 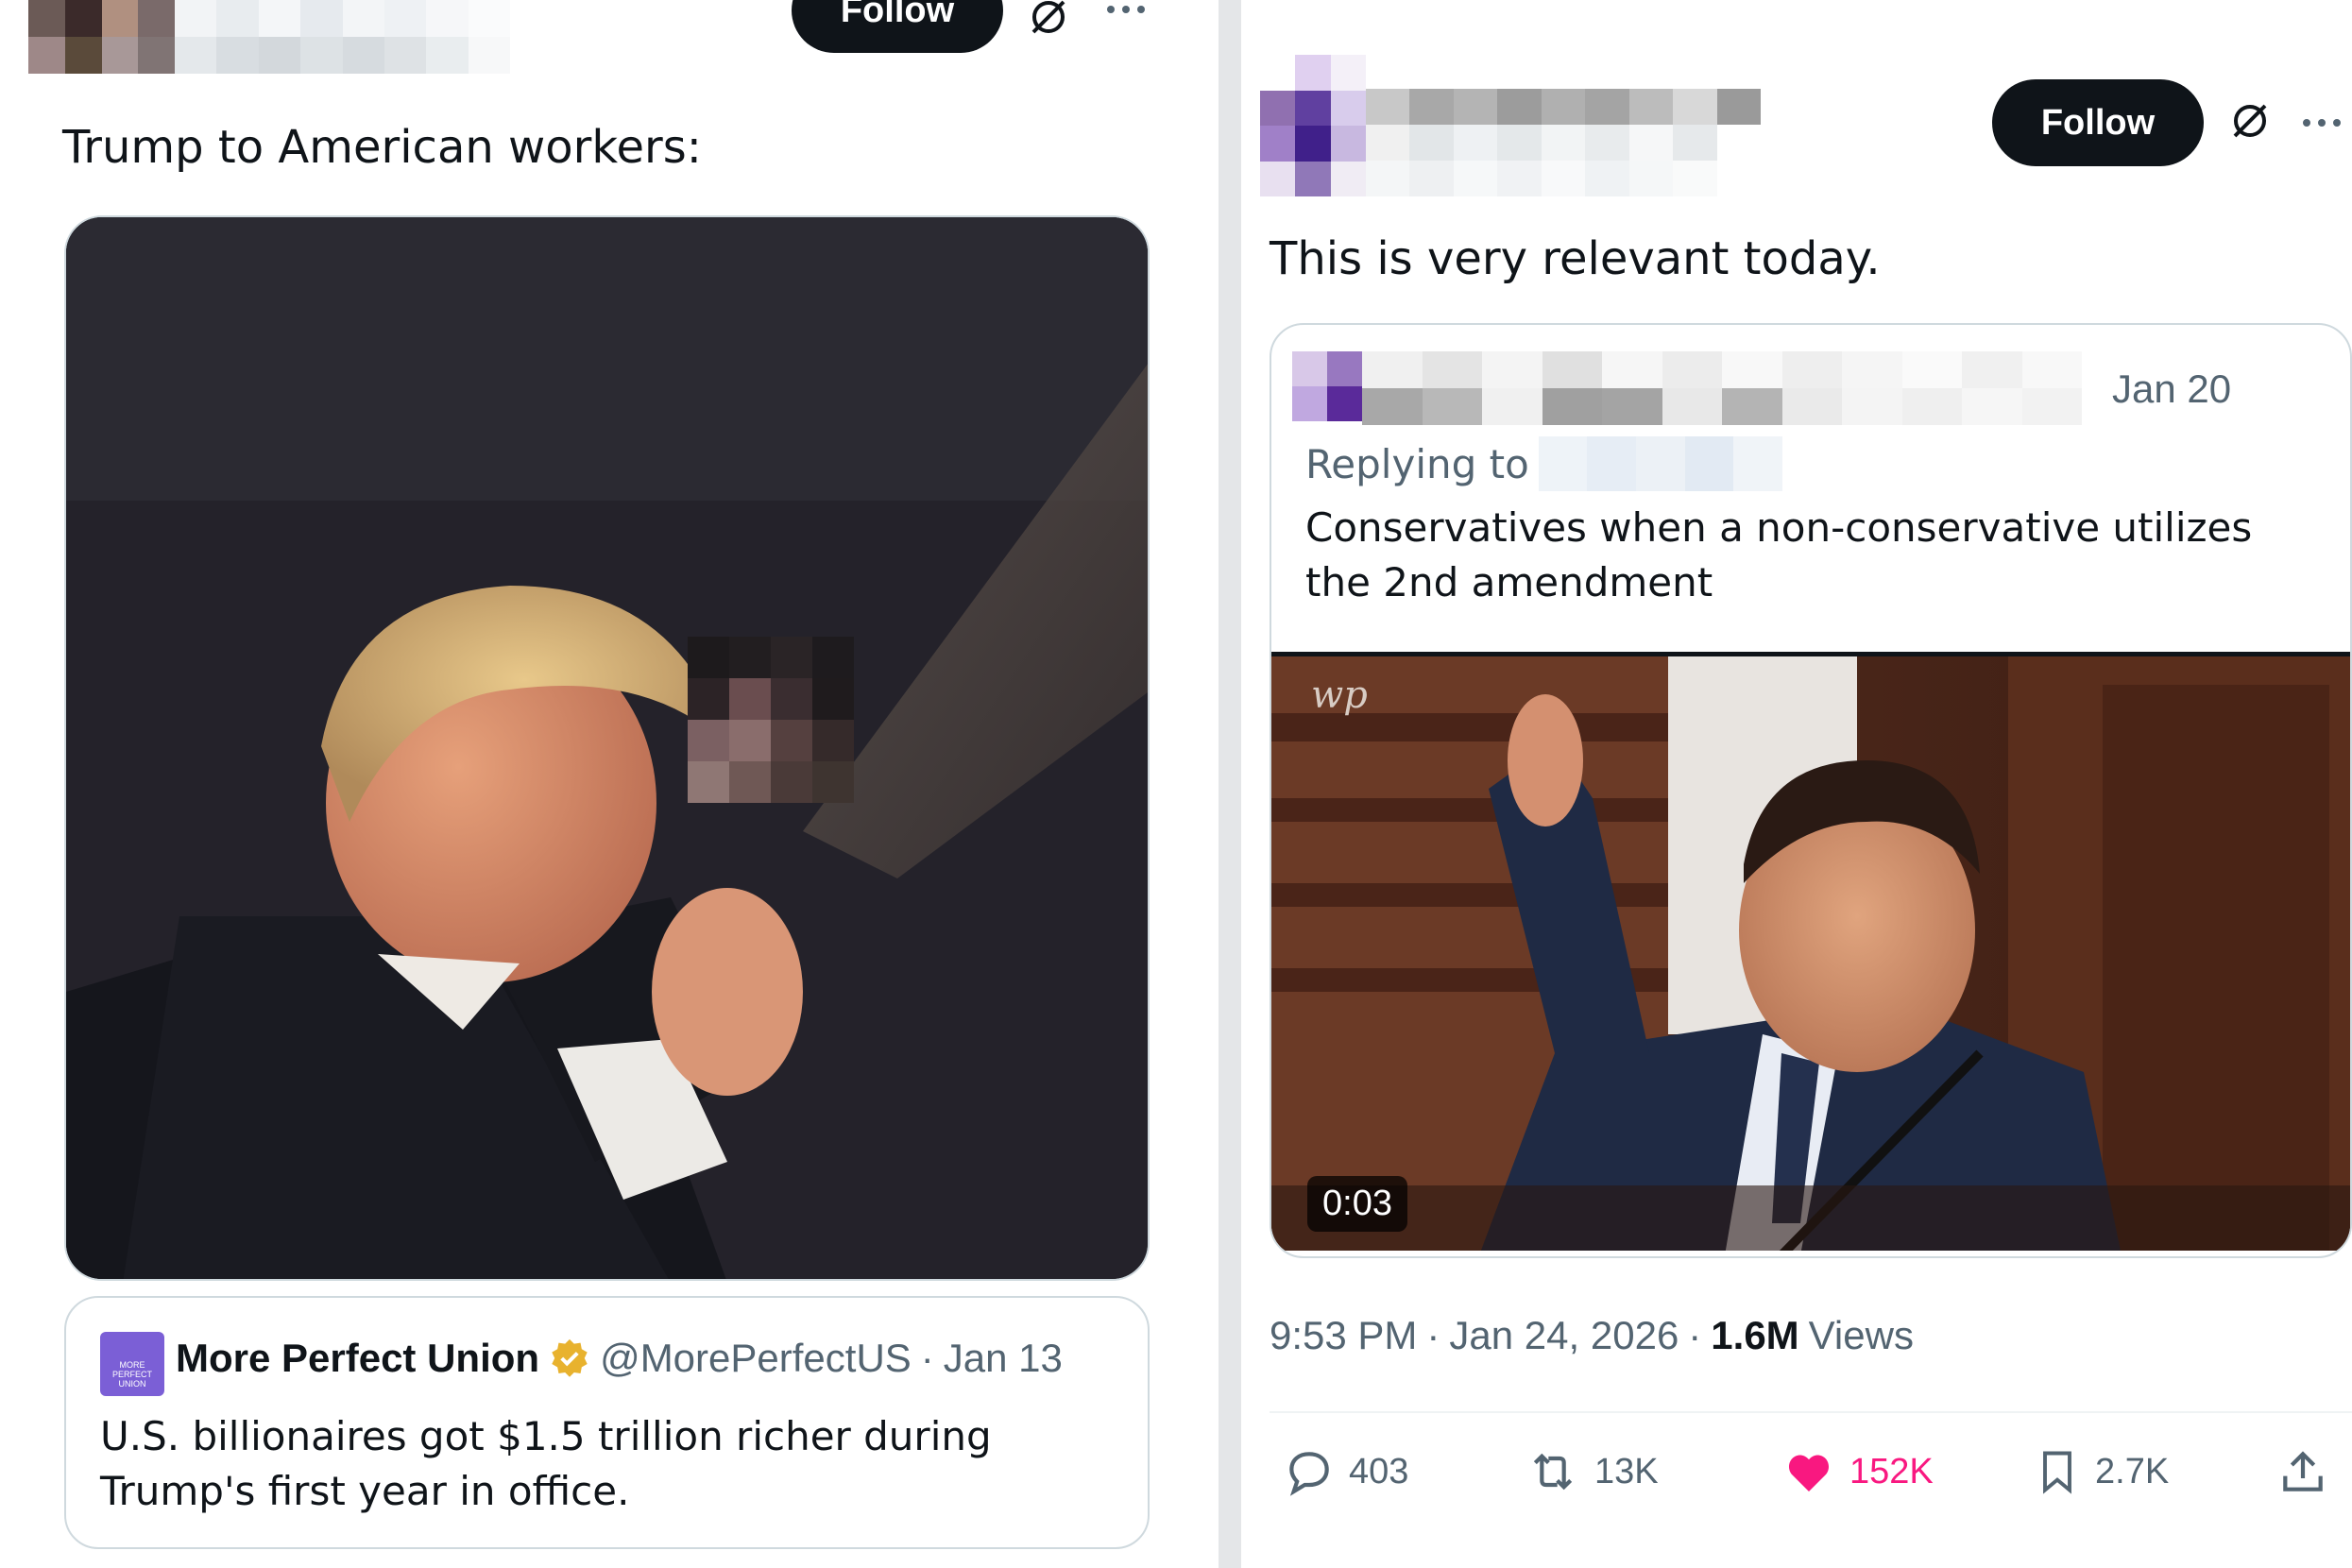 I want to click on reply-icon, so click(x=1309, y=1474).